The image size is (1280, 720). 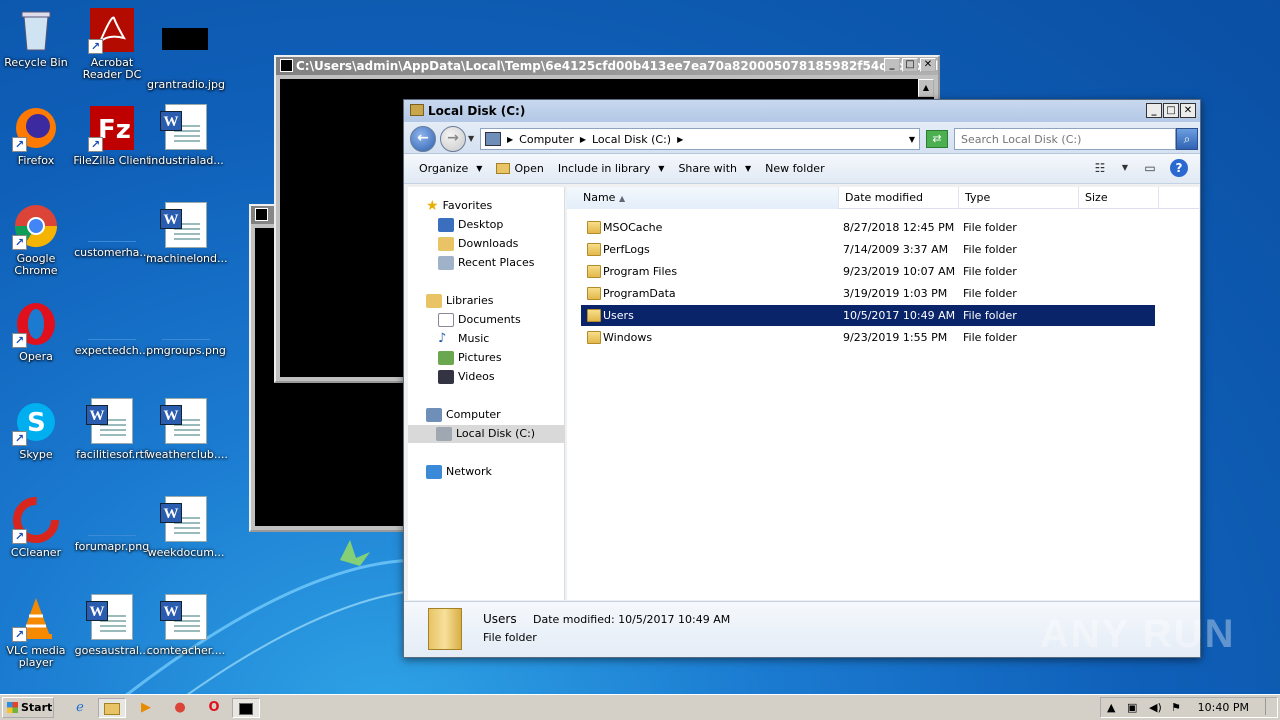 What do you see at coordinates (1155, 707) in the screenshot?
I see `volume-icon: ◀)` at bounding box center [1155, 707].